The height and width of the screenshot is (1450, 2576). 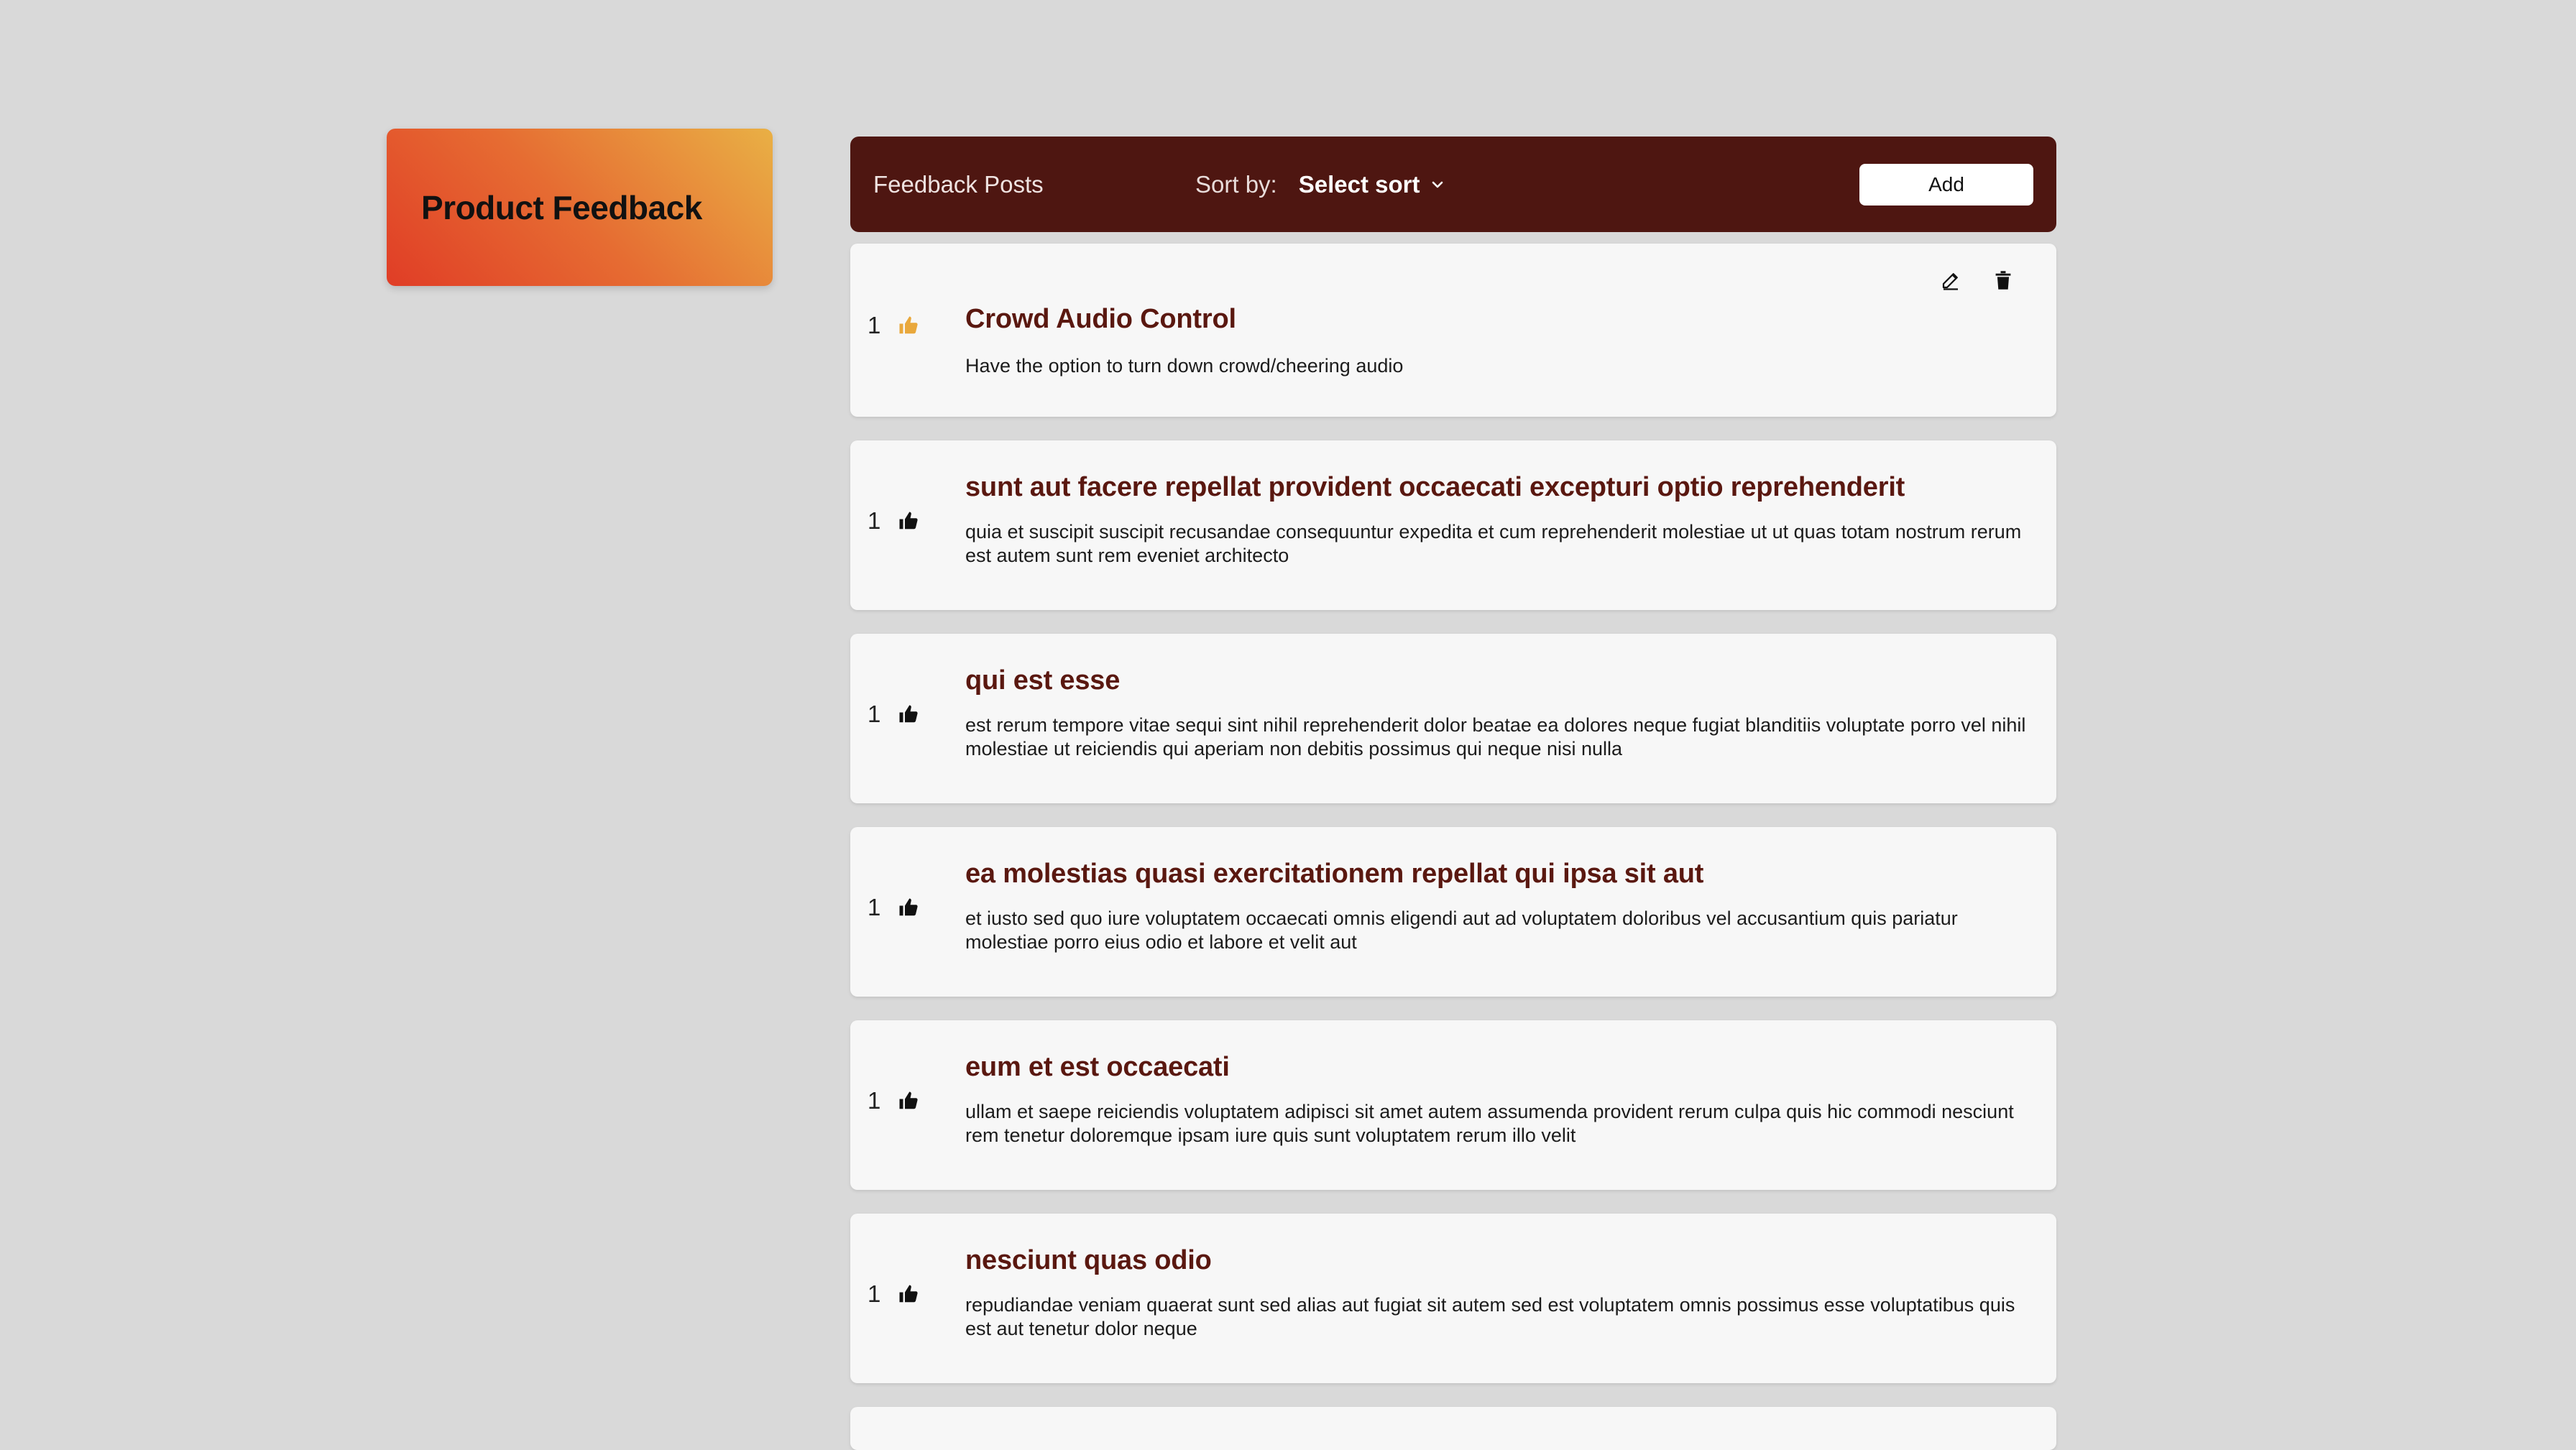 What do you see at coordinates (1950, 280) in the screenshot?
I see `pencil-icon` at bounding box center [1950, 280].